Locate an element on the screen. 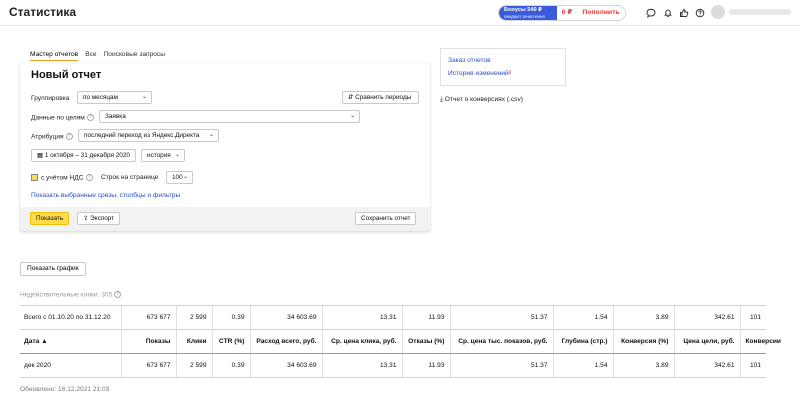 The image size is (800, 402). column-header: Глубина (стр.) is located at coordinates (582, 341).